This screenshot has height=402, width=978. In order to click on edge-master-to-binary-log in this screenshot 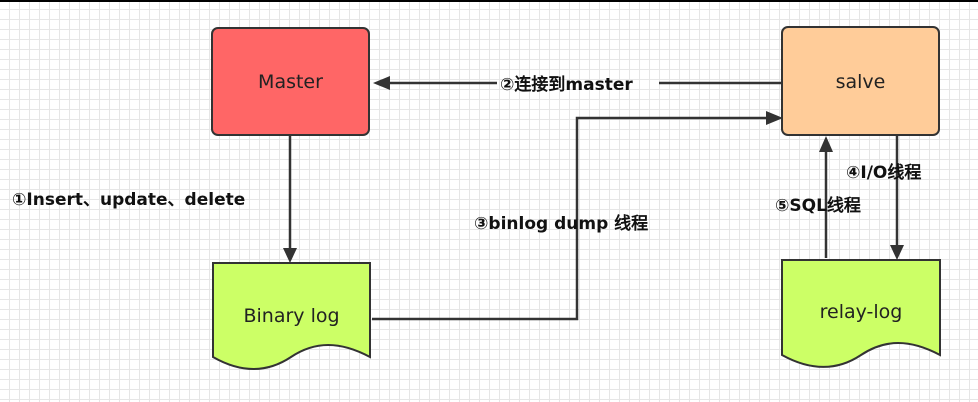, I will do `click(290, 199)`.